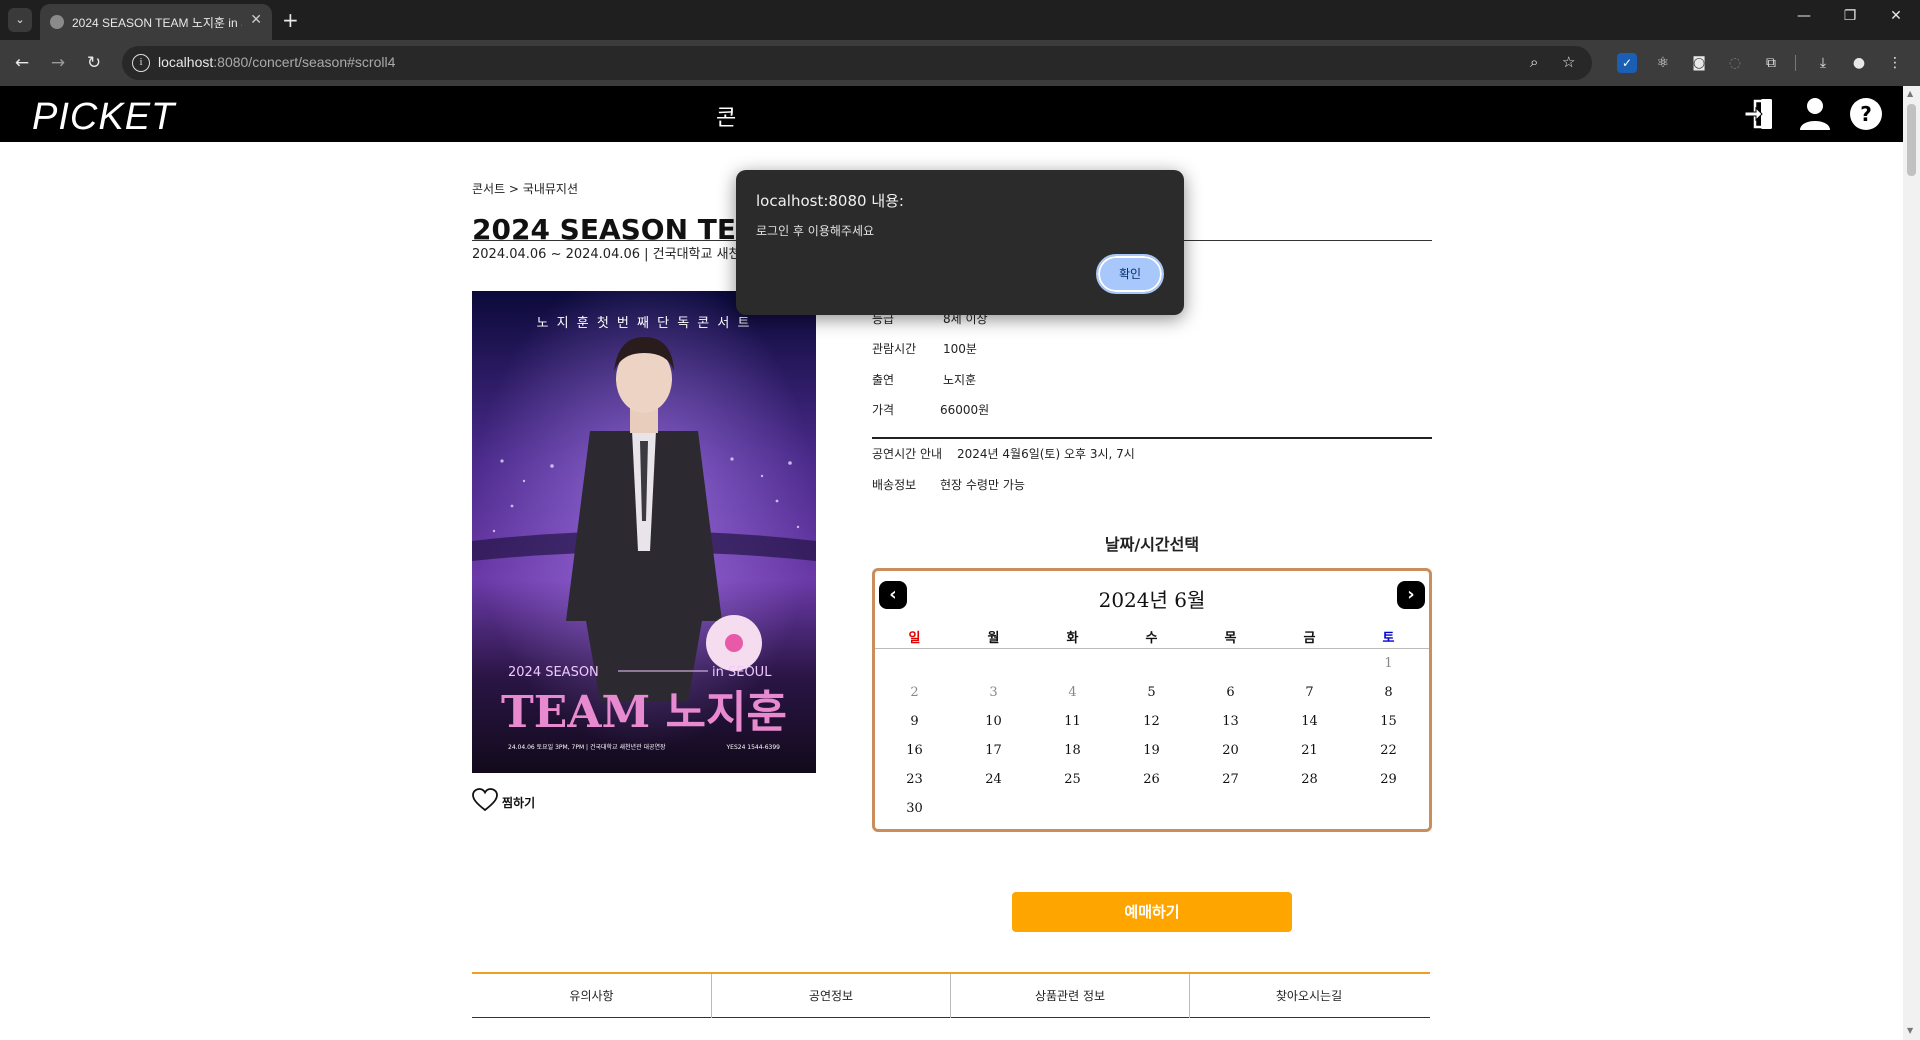 The height and width of the screenshot is (1040, 1920). Describe the element at coordinates (1151, 721) in the screenshot. I see `calendar-day: 12` at that location.